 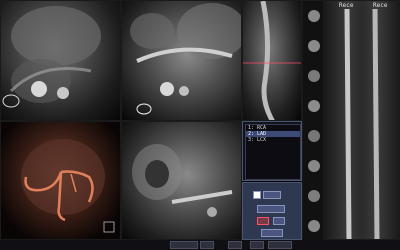 I want to click on control-panel: 1: RCA 2: LAD 3: LCX, so click(x=272, y=151).